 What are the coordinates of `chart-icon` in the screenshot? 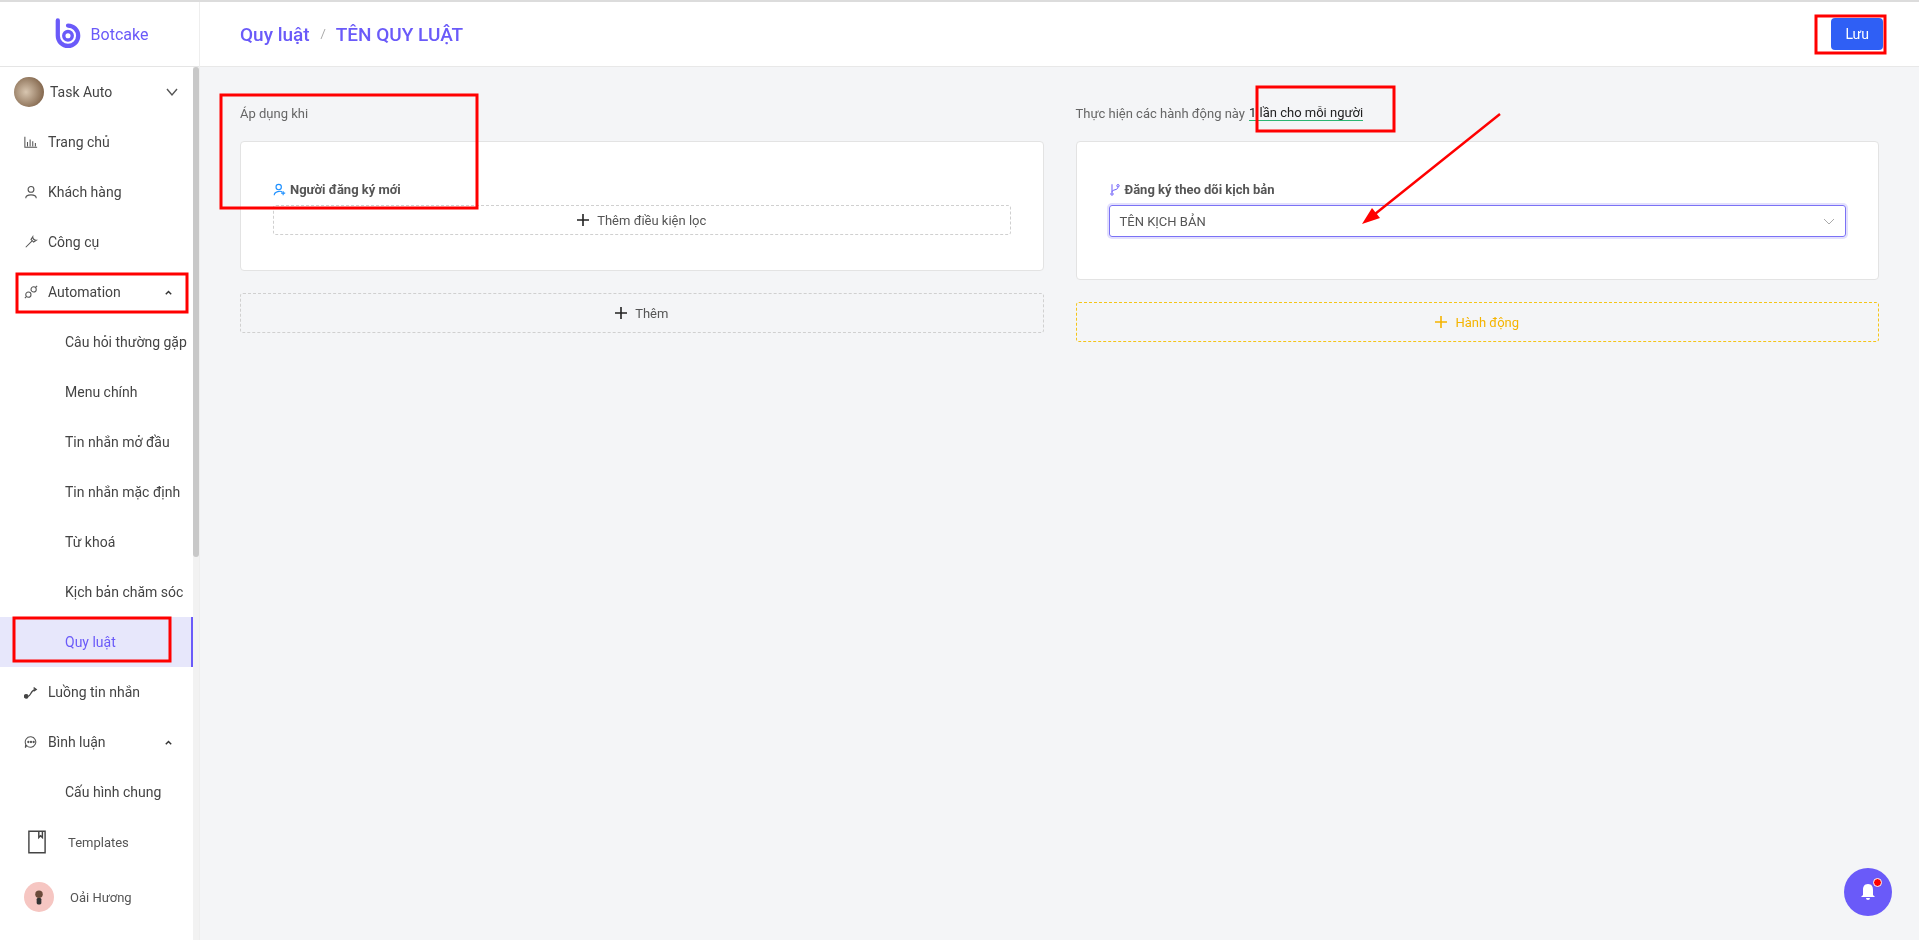 It's located at (31, 142).